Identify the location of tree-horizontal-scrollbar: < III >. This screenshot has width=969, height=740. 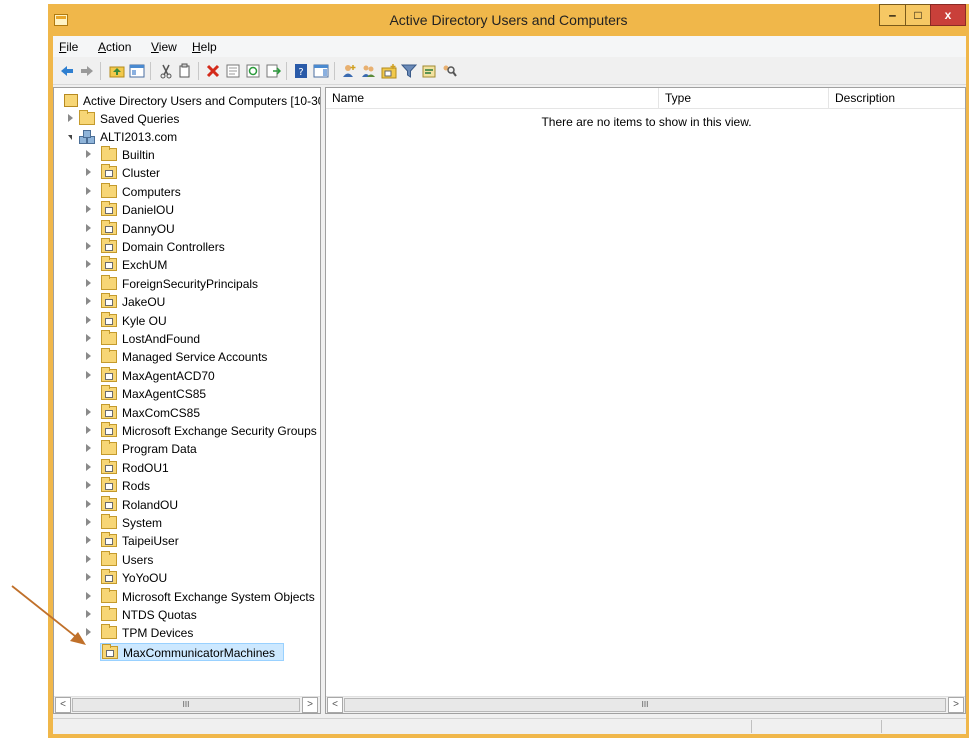
(187, 704).